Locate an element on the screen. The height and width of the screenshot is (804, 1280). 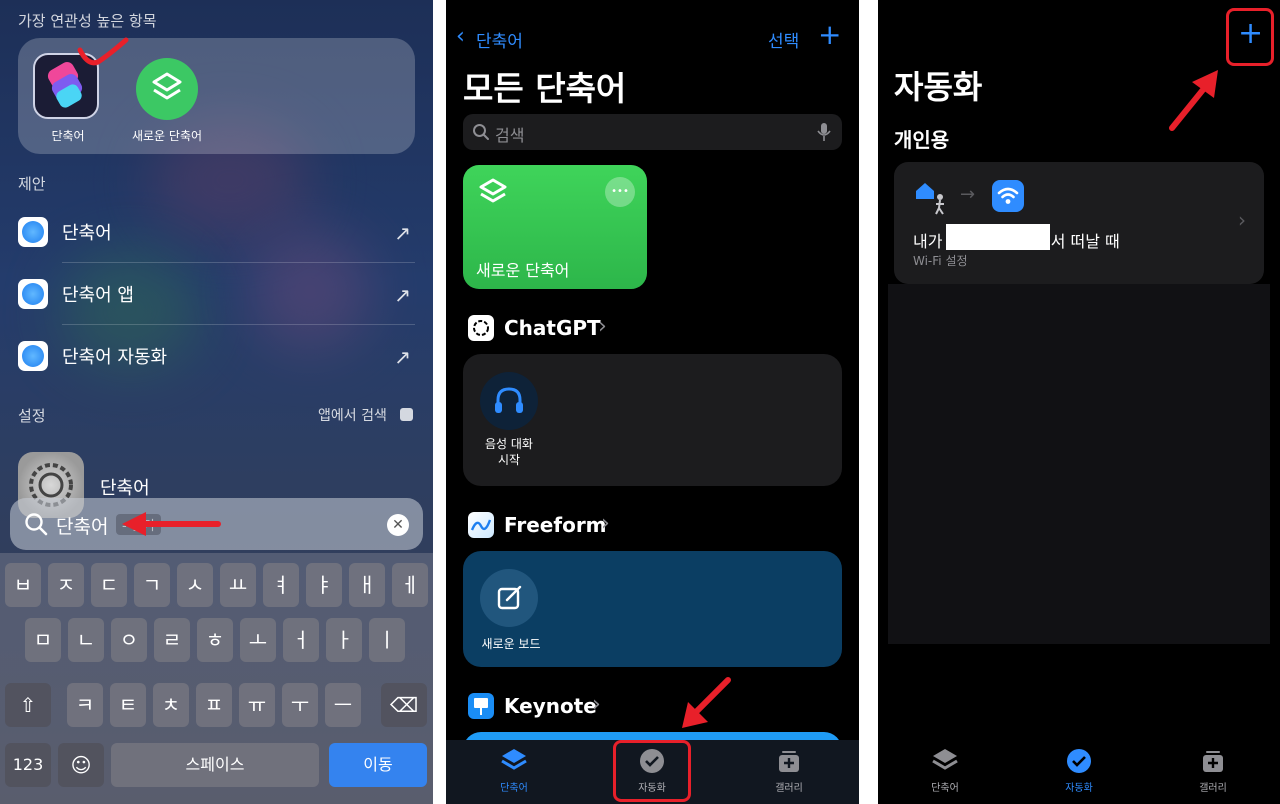
clear-icon: ✕ is located at coordinates (398, 525).